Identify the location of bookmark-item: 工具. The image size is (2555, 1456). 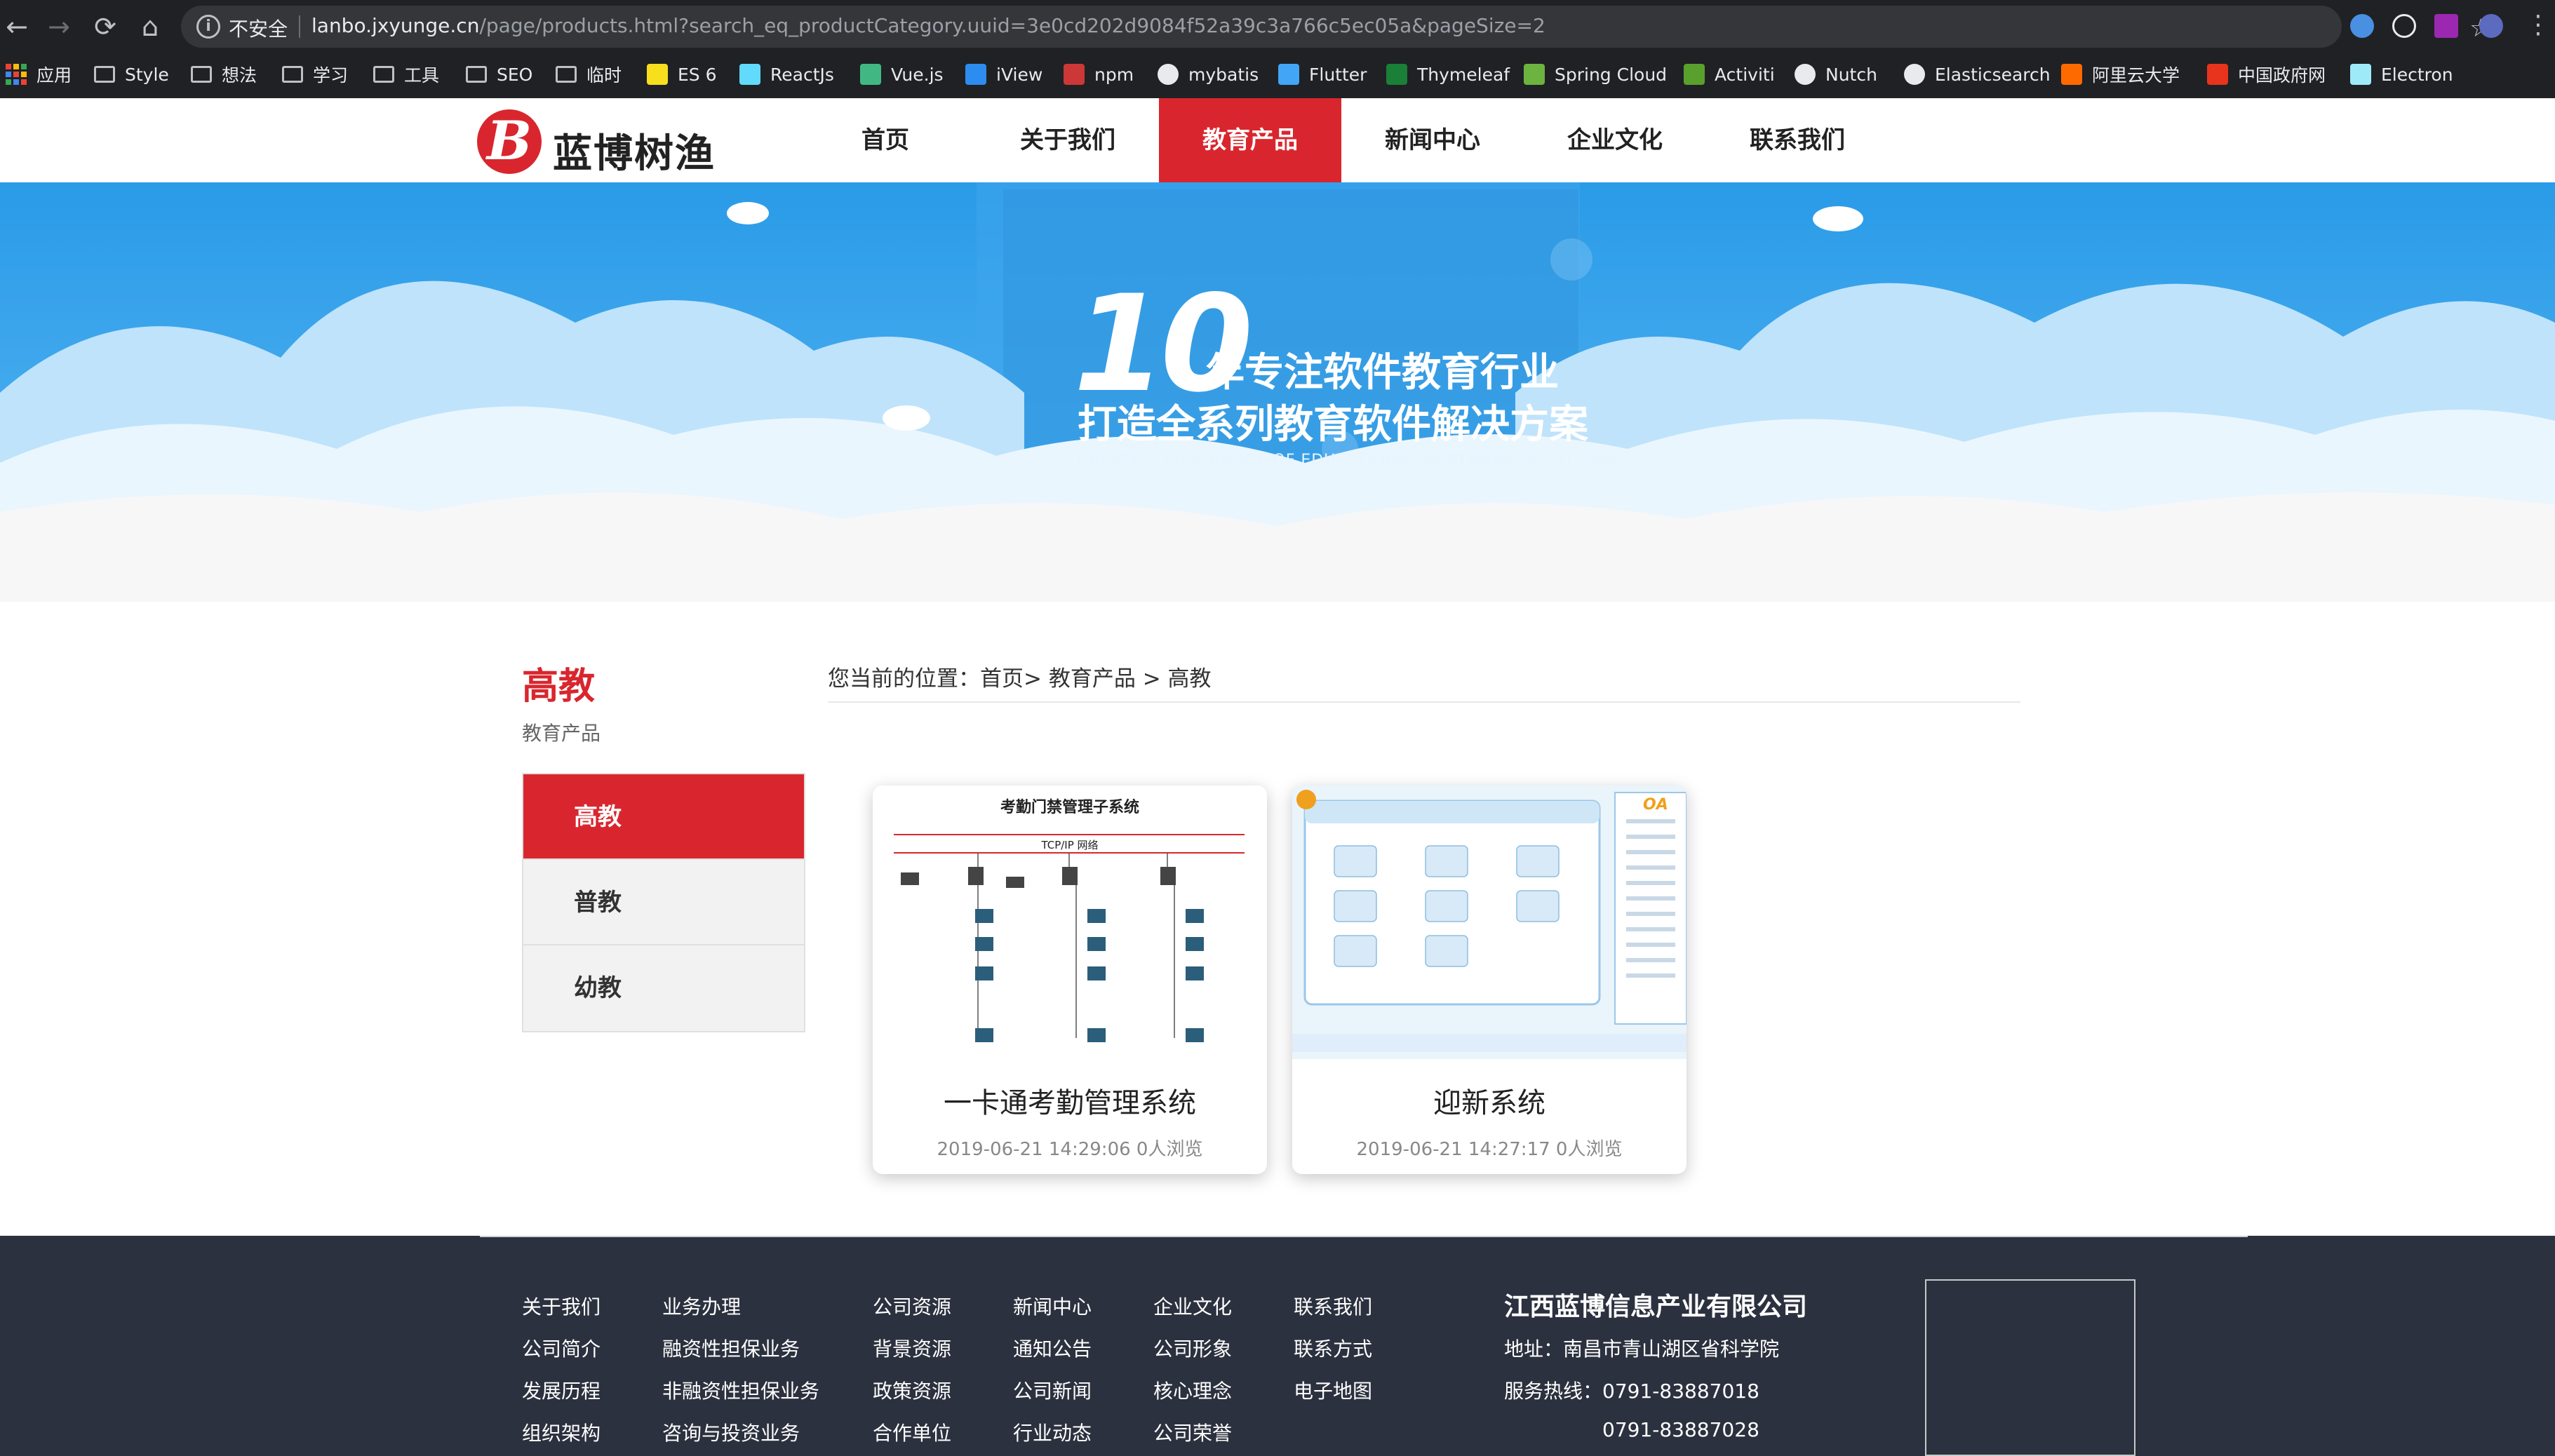
(406, 74).